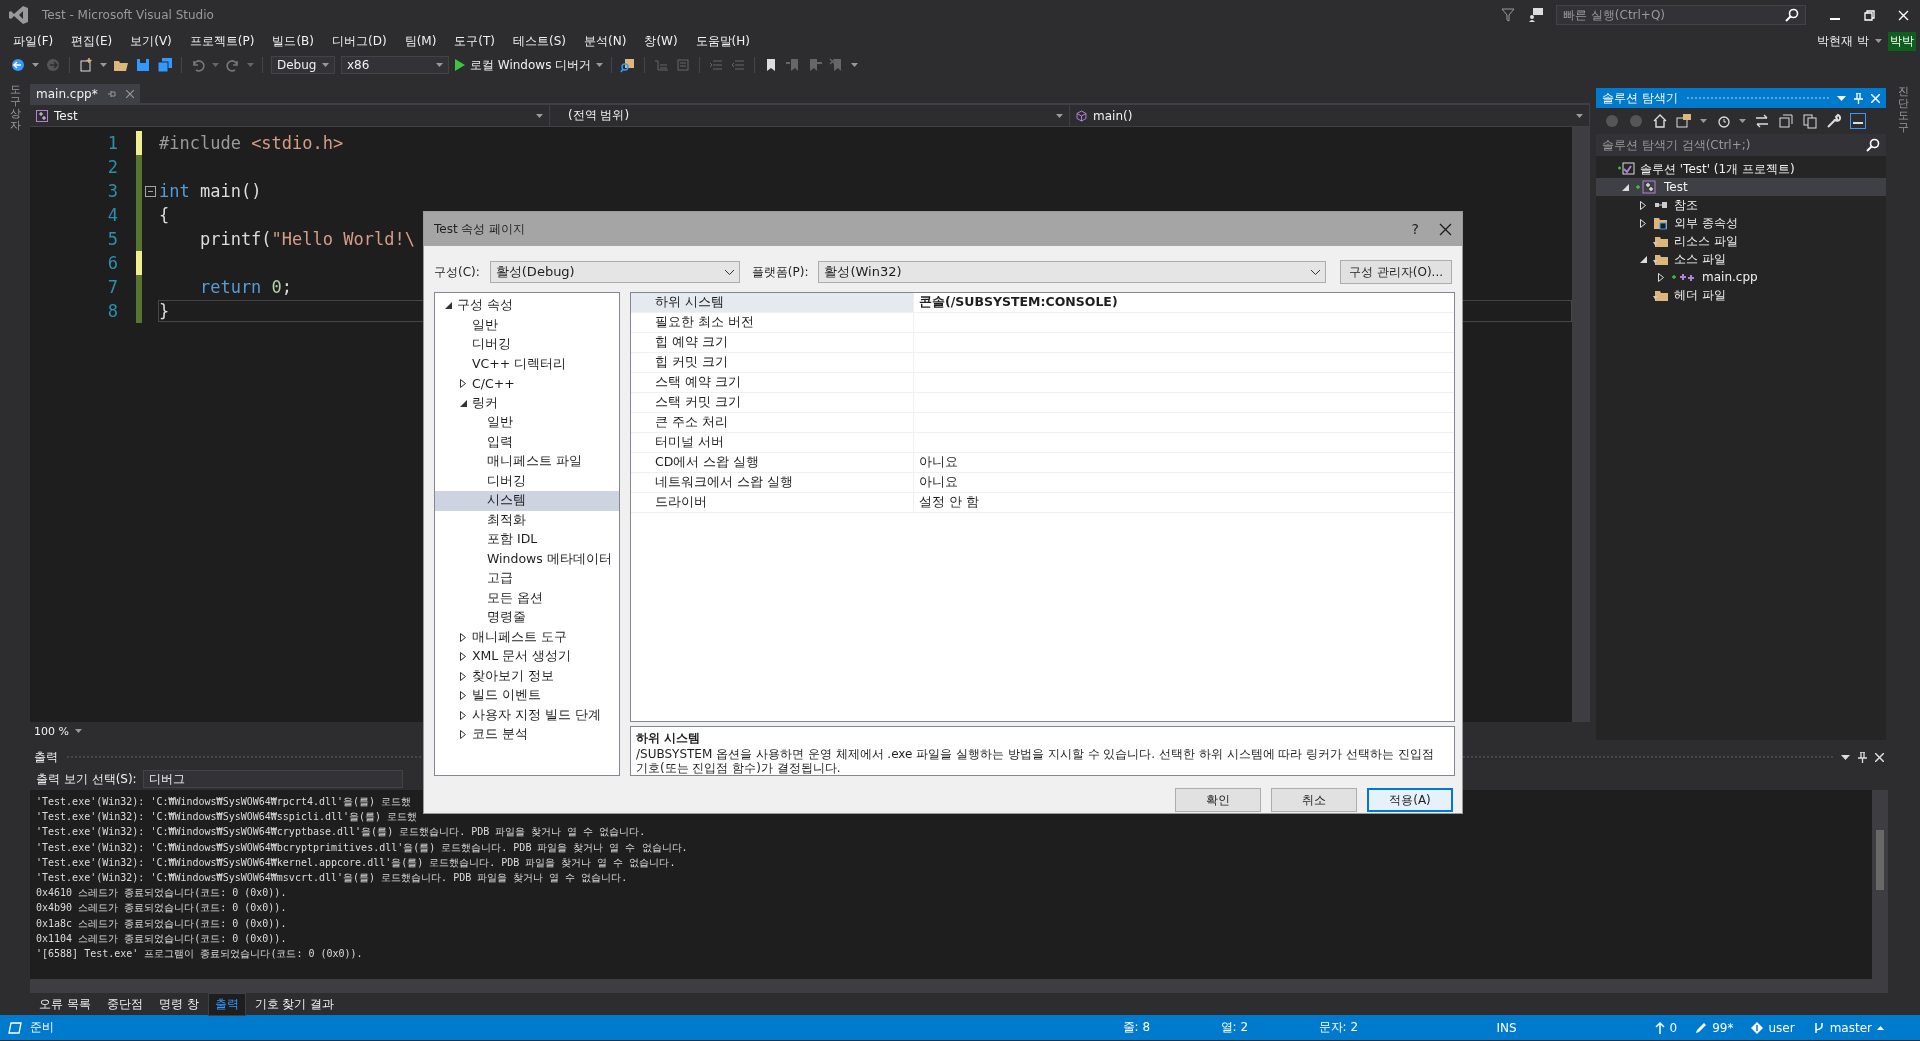  Describe the element at coordinates (1903, 110) in the screenshot. I see `diagnostic-tools-tab: 진단 도구` at that location.